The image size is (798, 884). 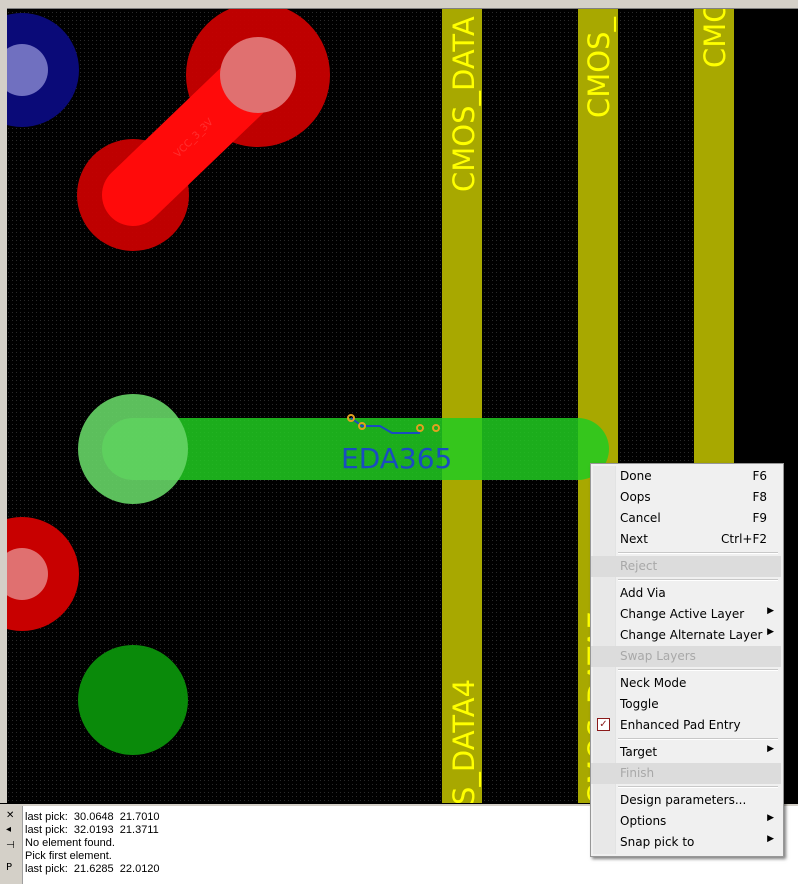 I want to click on menu-item-label: Reject, so click(x=639, y=566).